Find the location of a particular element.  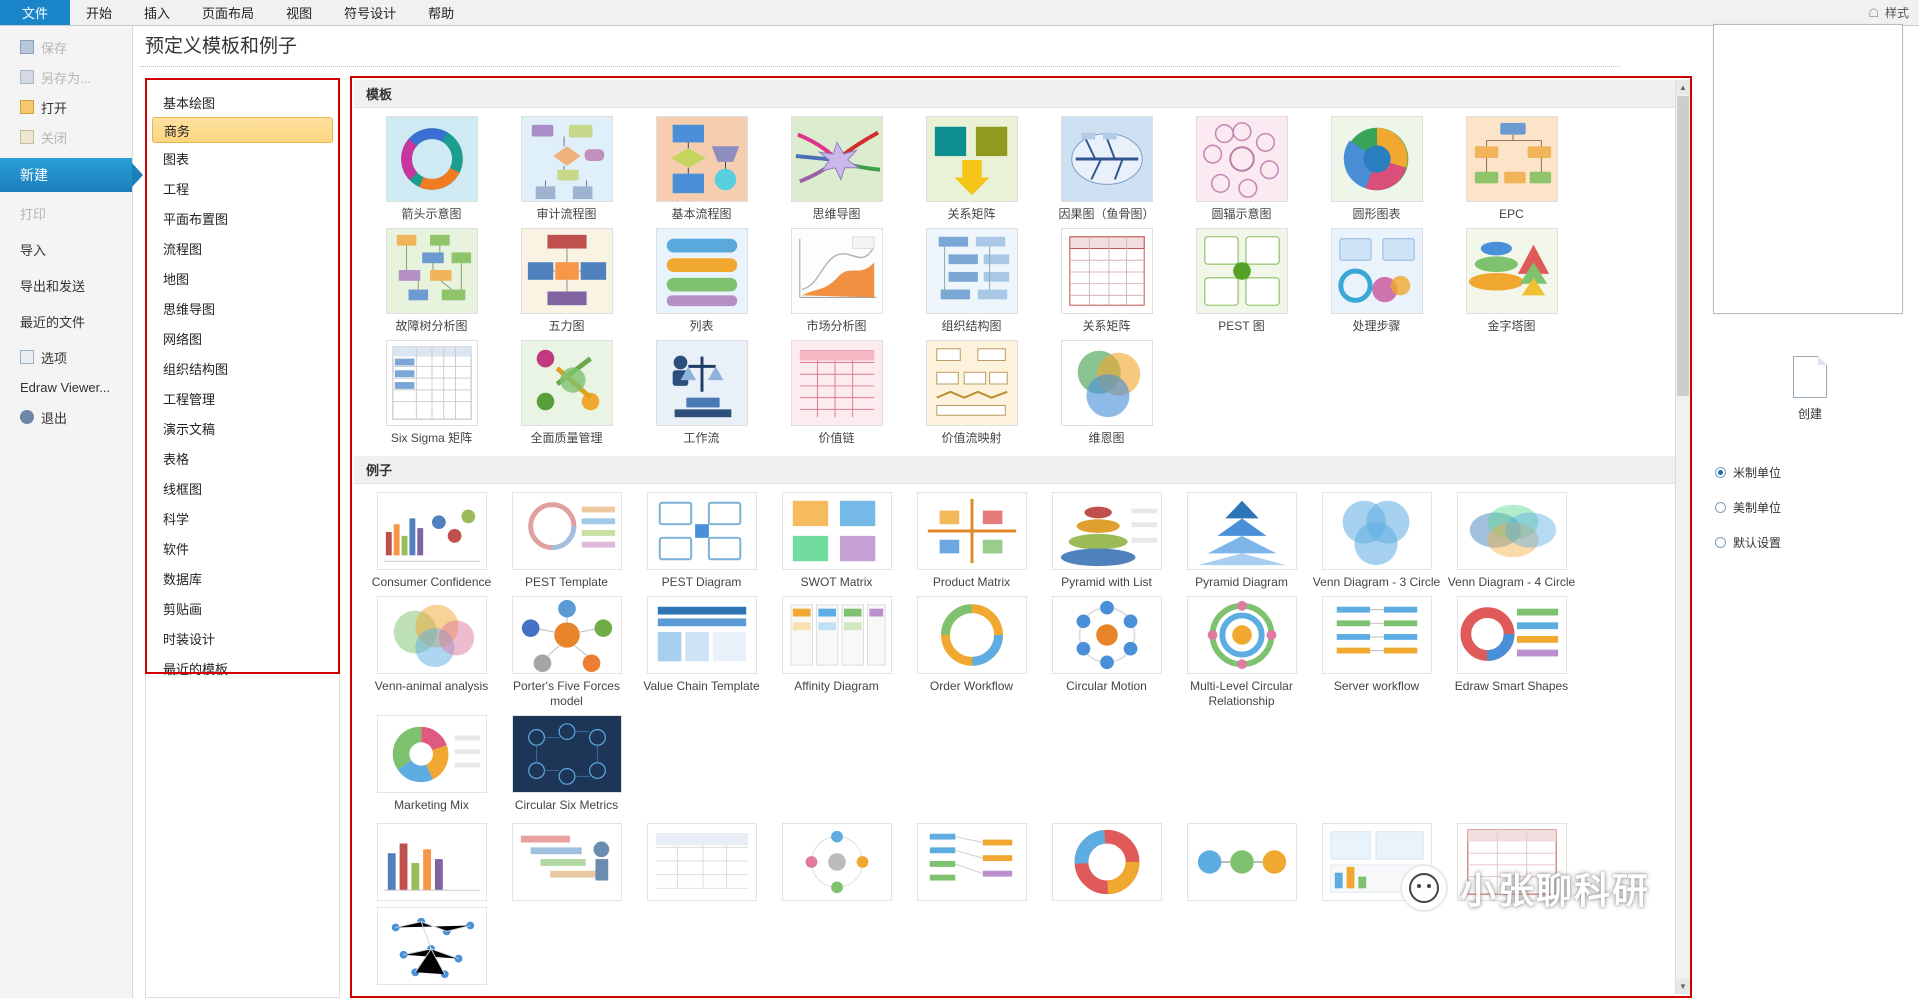

template-item-fault-tree: 故障树分析图 is located at coordinates (431, 281).